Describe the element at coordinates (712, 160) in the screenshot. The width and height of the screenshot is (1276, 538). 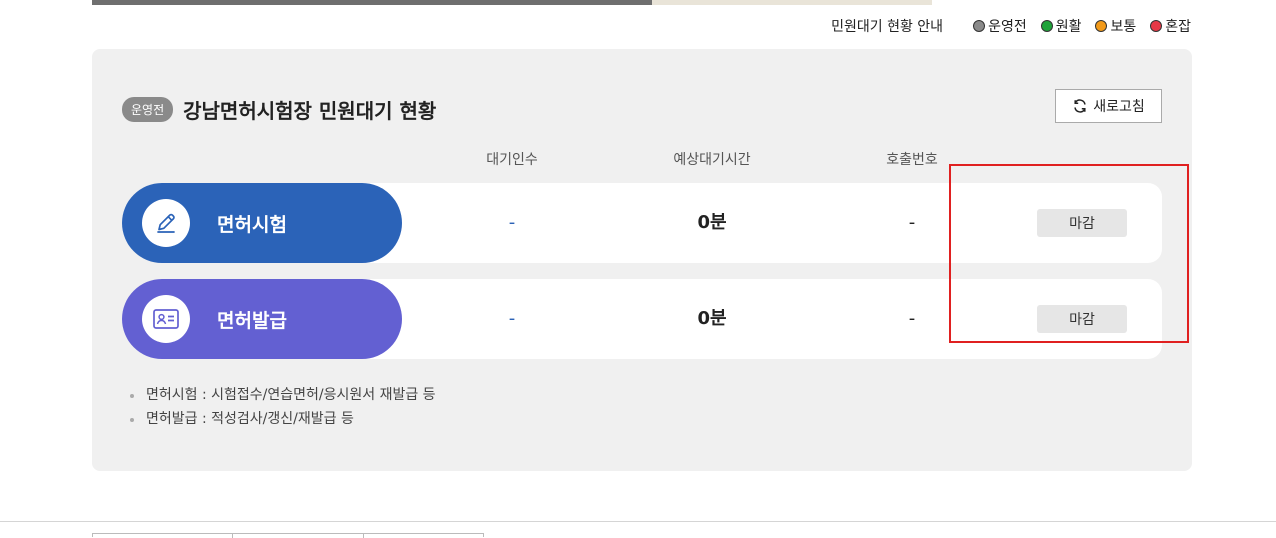
I see `column-header-expected-time: 예상대기시간` at that location.